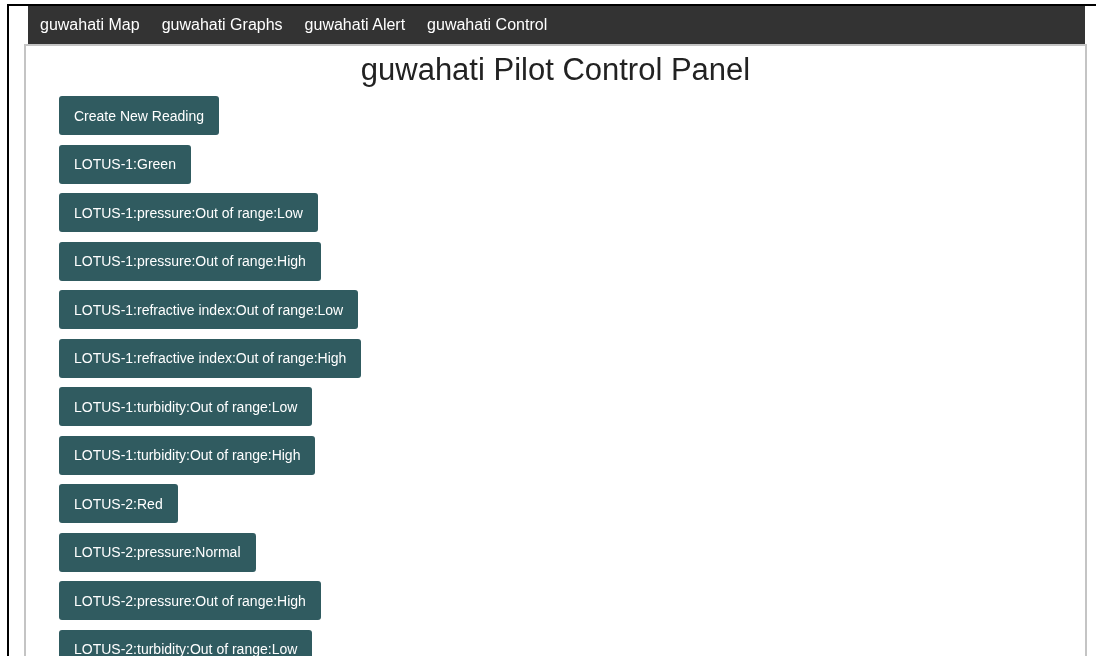 The image size is (1096, 656). Describe the element at coordinates (118, 503) in the screenshot. I see `reading-button: LOTUS-2:Red` at that location.